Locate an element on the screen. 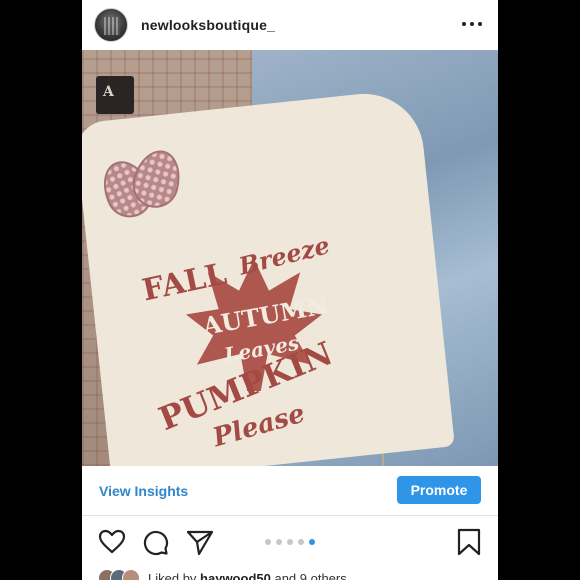 Image resolution: width=580 pixels, height=580 pixels. likes-text: Liked by haywood50 and 9 others is located at coordinates (247, 575).